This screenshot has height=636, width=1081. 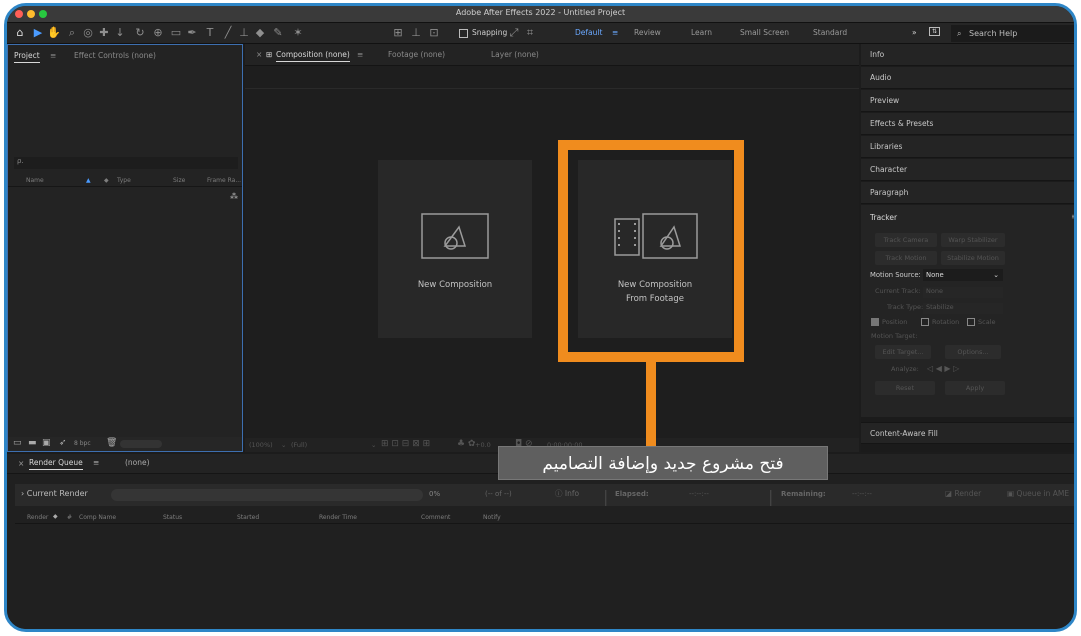 What do you see at coordinates (963, 308) in the screenshot?
I see `track-type-select: Stabilize` at bounding box center [963, 308].